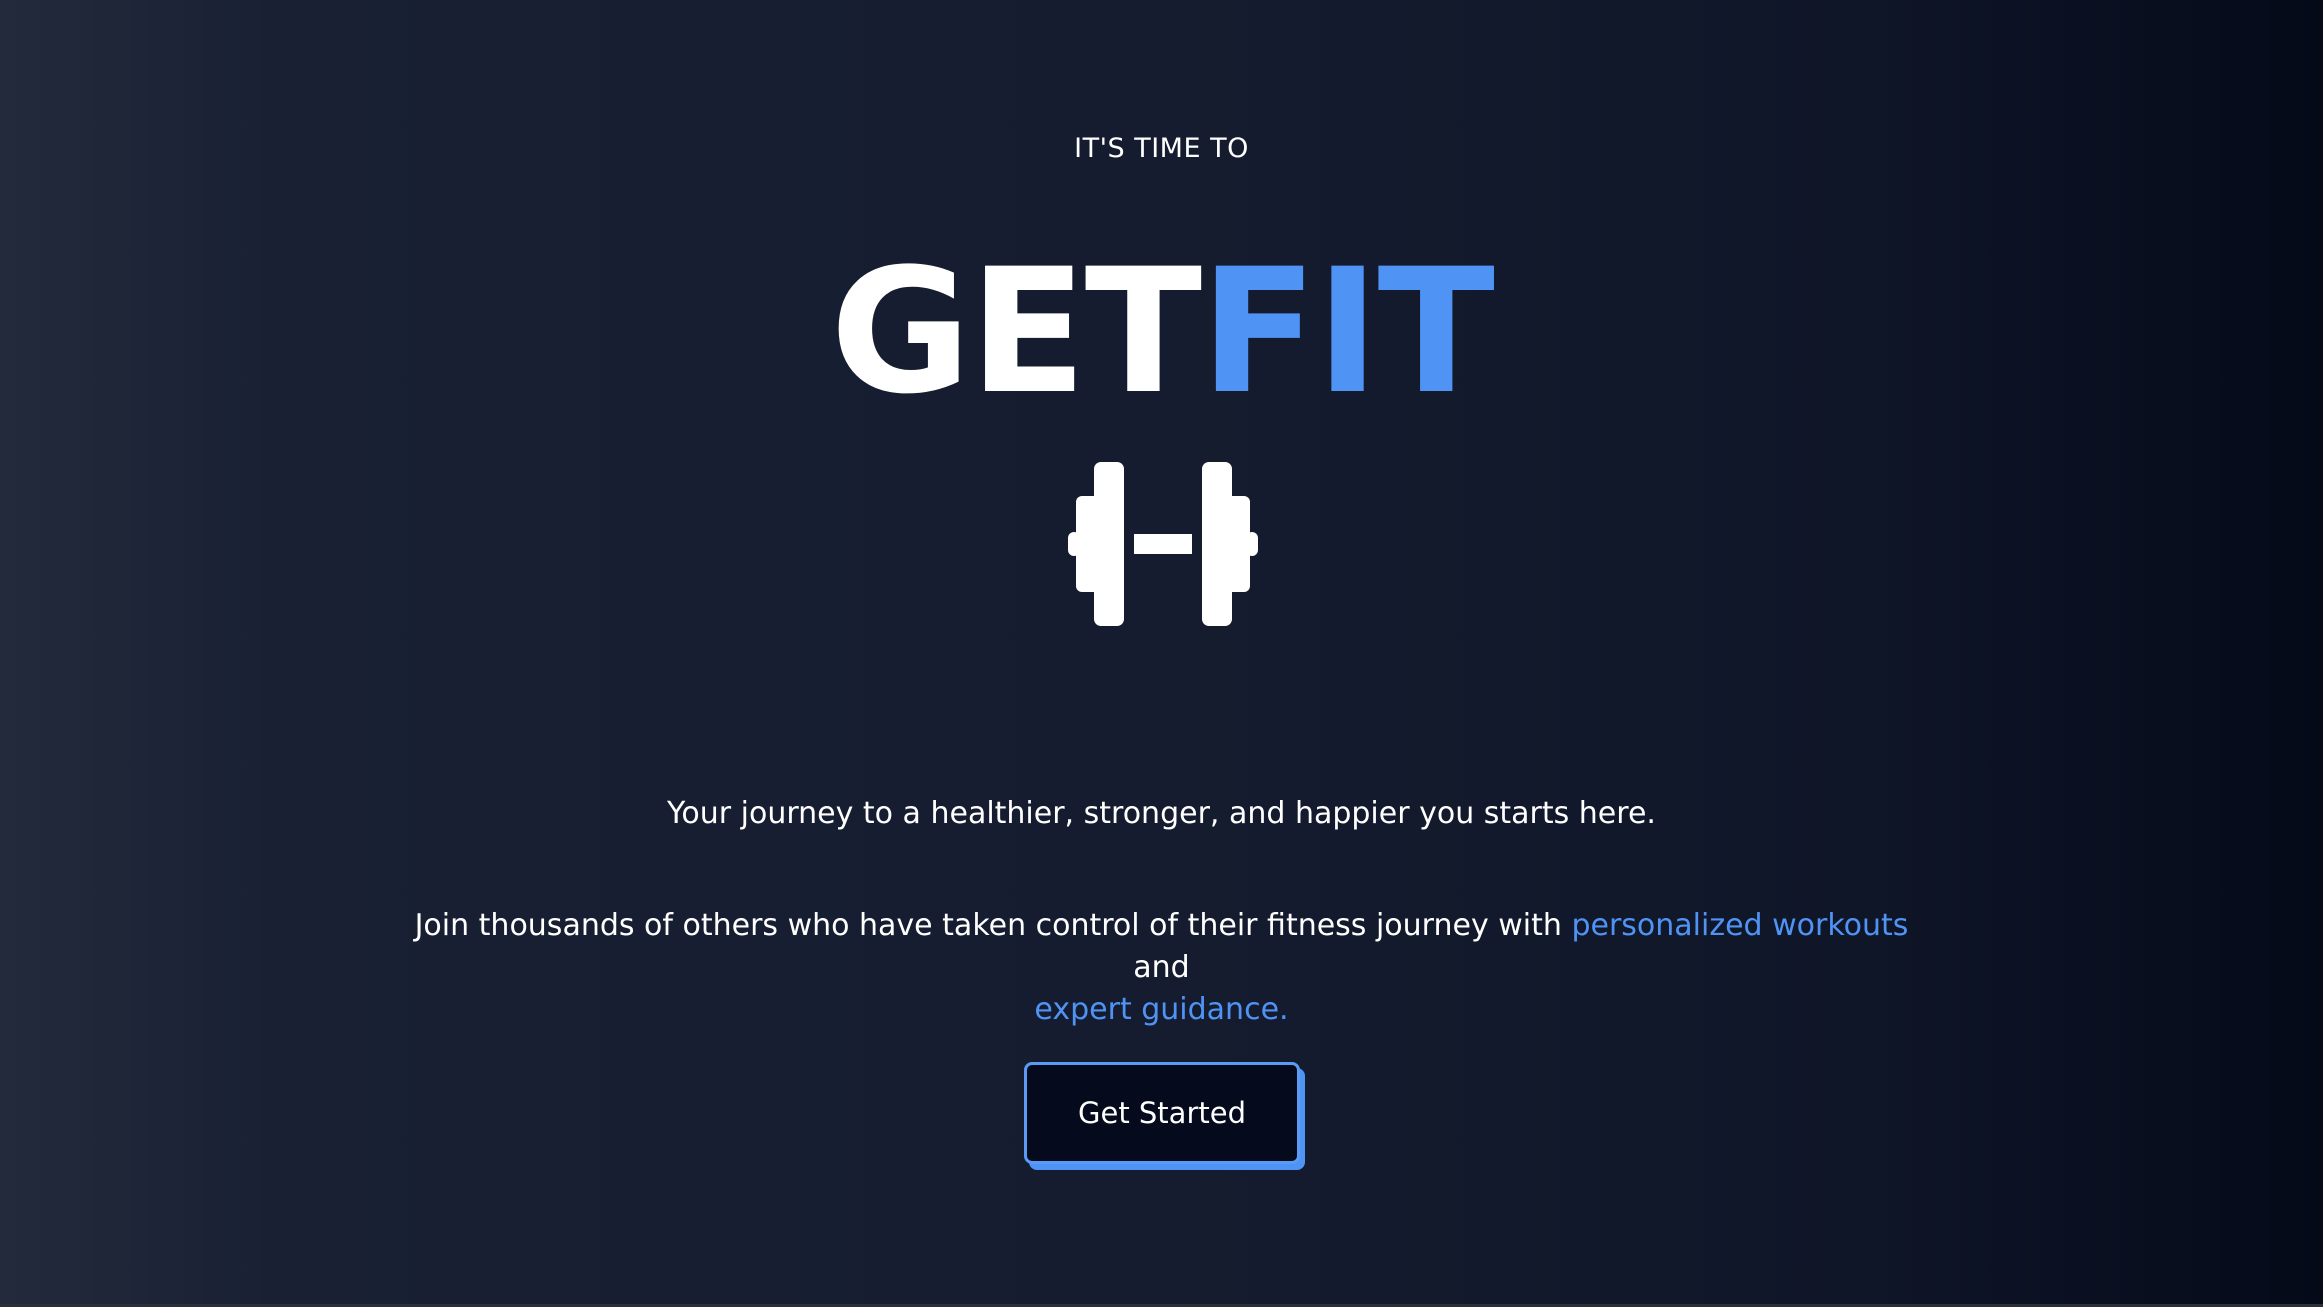 The image size is (2323, 1307). Describe the element at coordinates (1347, 331) in the screenshot. I see `hero-title-fit: FIT` at that location.